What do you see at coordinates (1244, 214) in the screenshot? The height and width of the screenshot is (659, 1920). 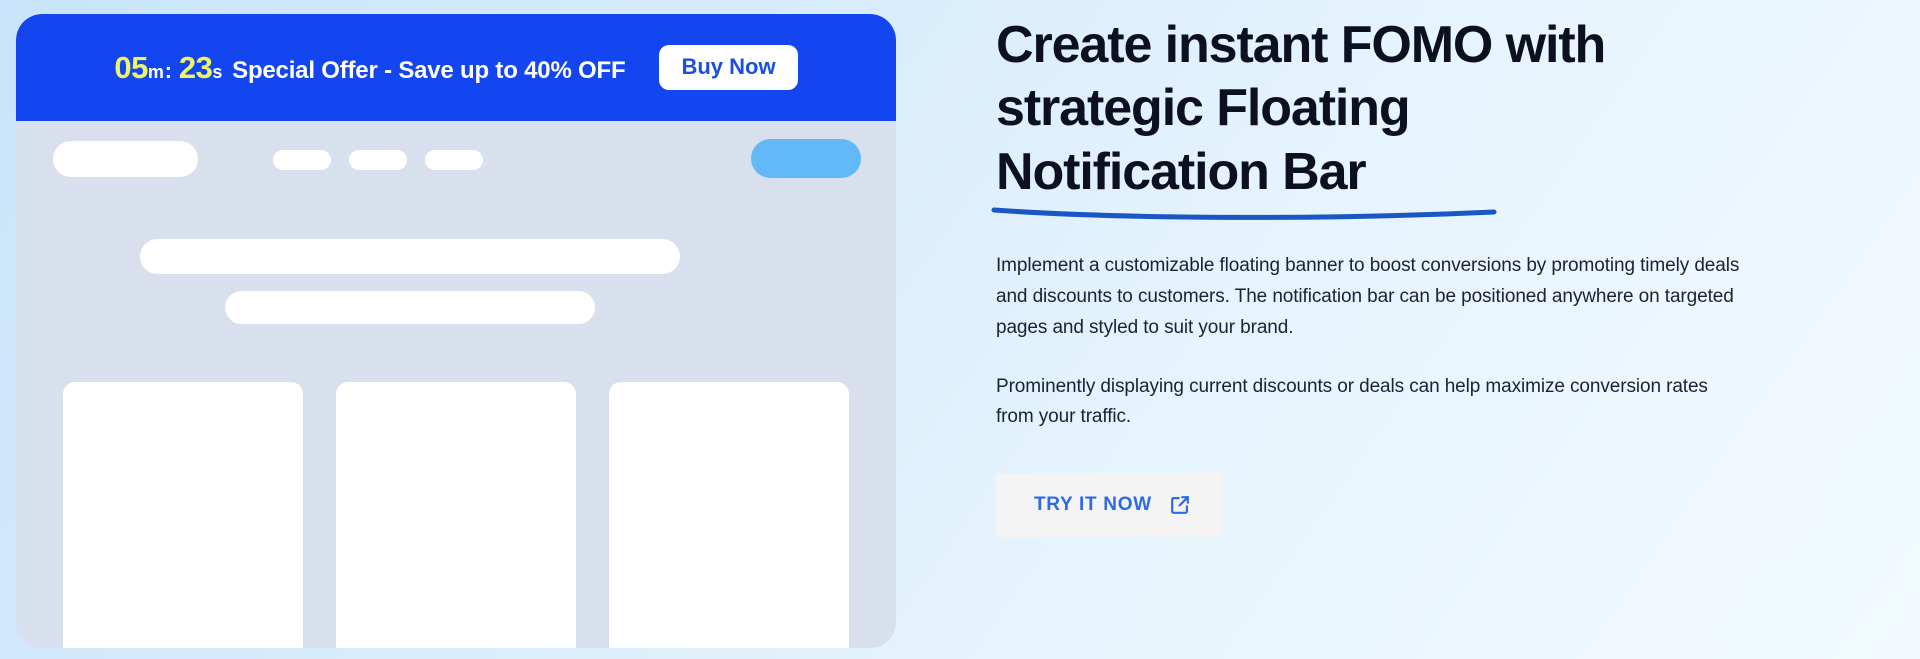 I see `headline-underline-swash` at bounding box center [1244, 214].